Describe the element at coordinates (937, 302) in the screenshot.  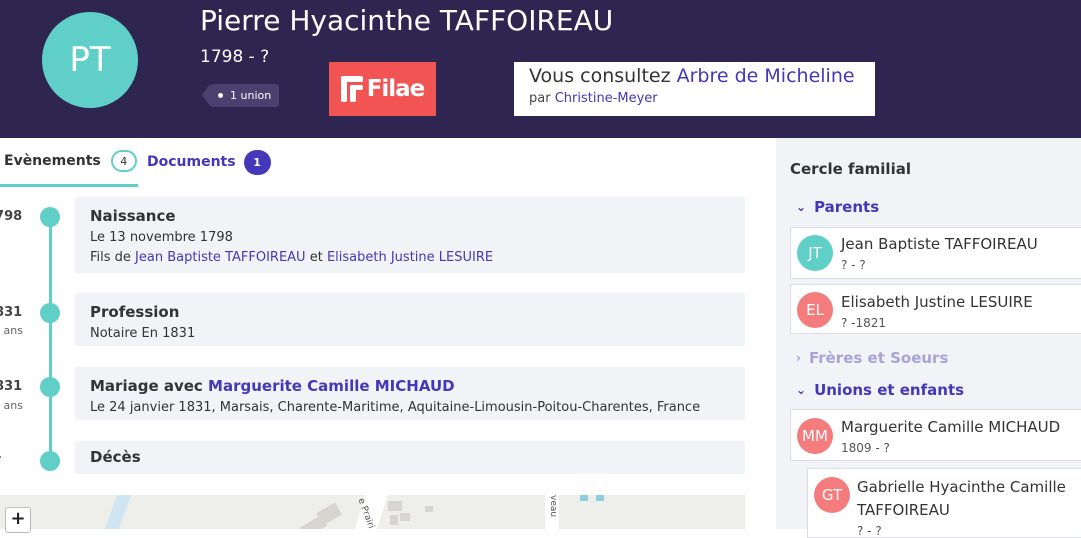
I see `person-name: Elisabeth Justine LESUIRE` at that location.